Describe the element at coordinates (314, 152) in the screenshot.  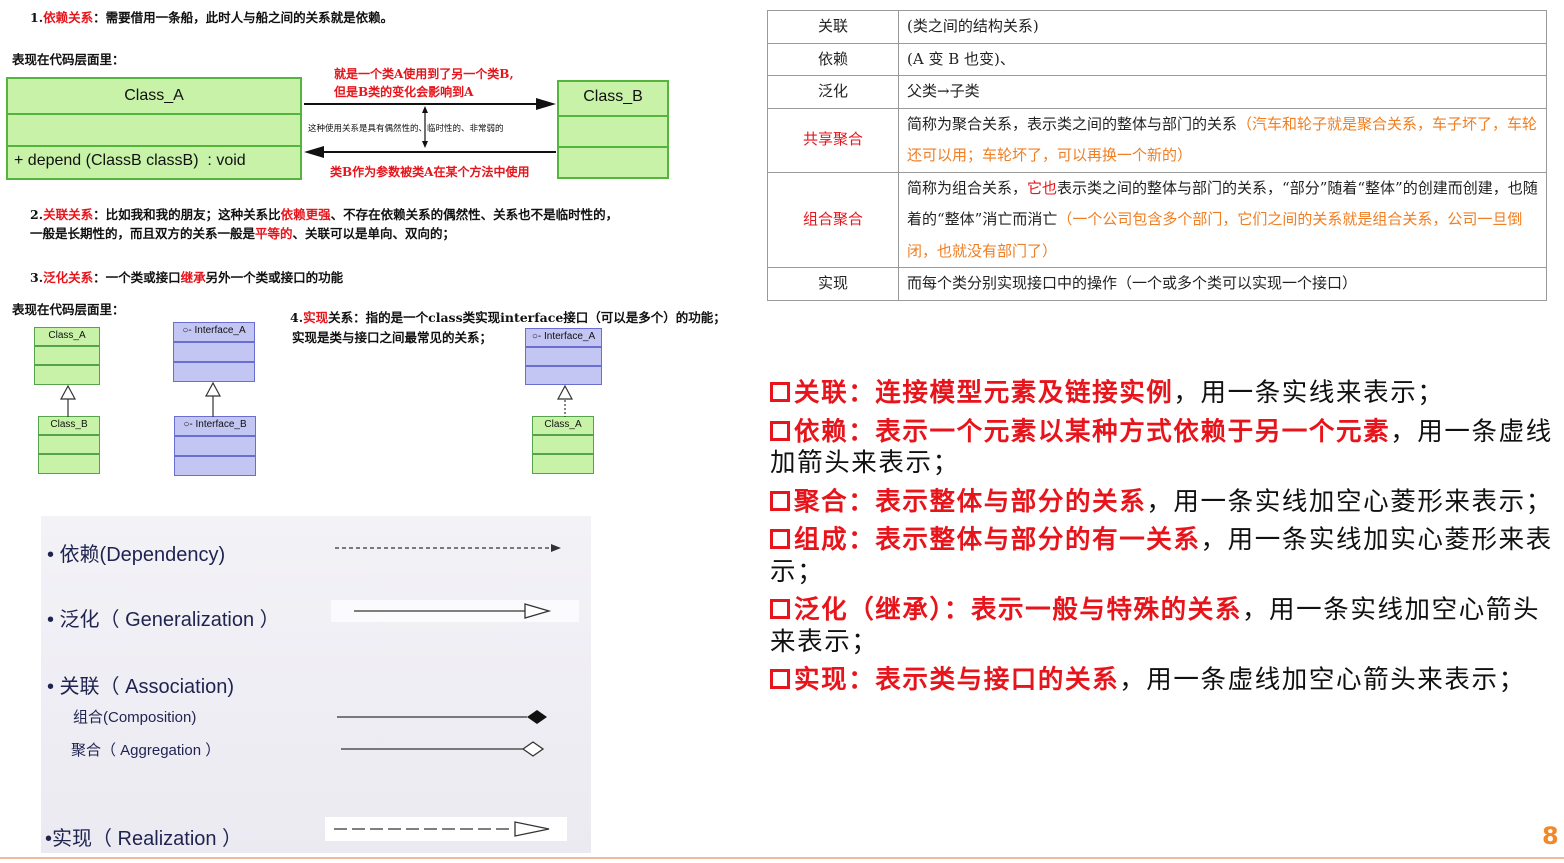
I see `dependency-arrowhead-left` at that location.